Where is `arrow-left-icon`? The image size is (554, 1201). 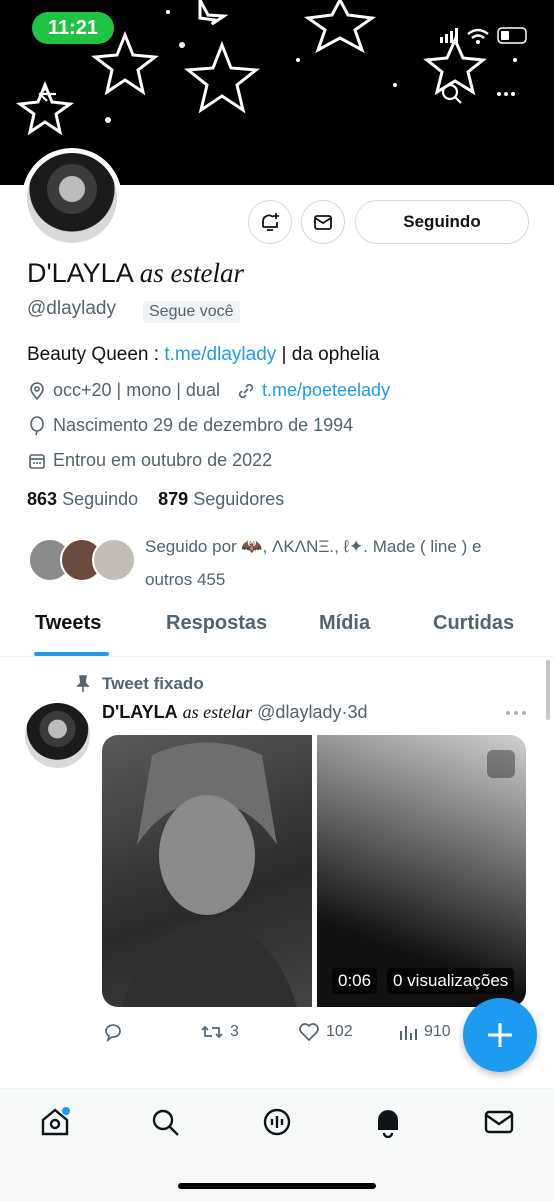
arrow-left-icon is located at coordinates (47, 94).